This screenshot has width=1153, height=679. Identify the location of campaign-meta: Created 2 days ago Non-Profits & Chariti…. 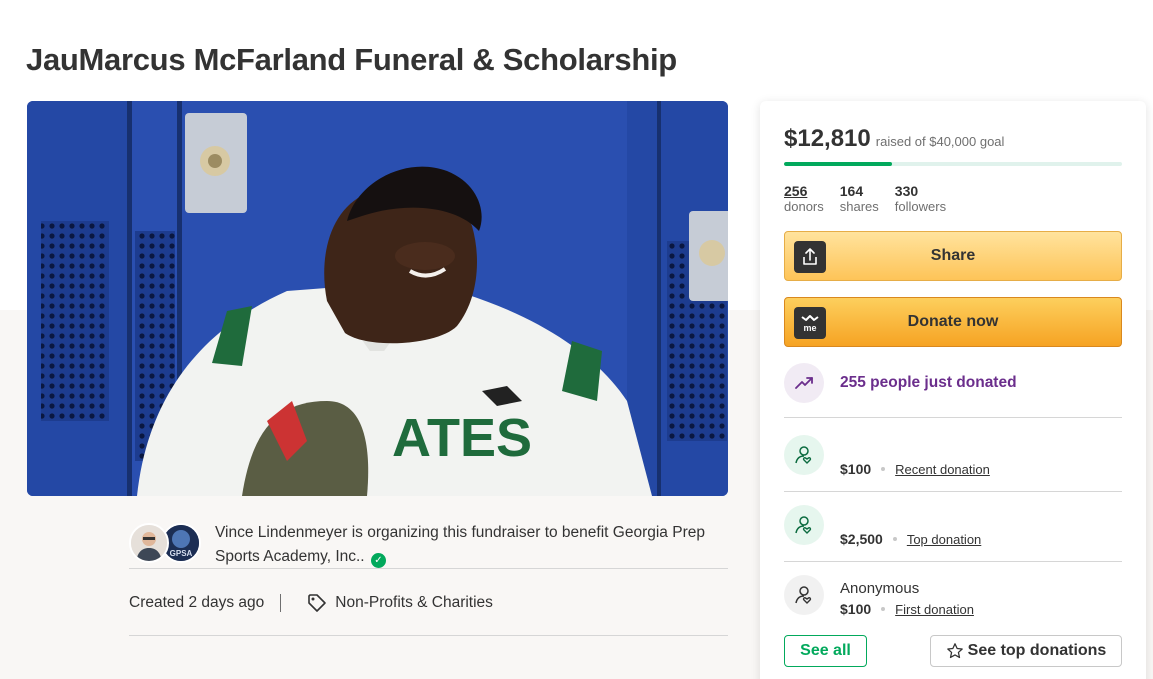
(311, 603).